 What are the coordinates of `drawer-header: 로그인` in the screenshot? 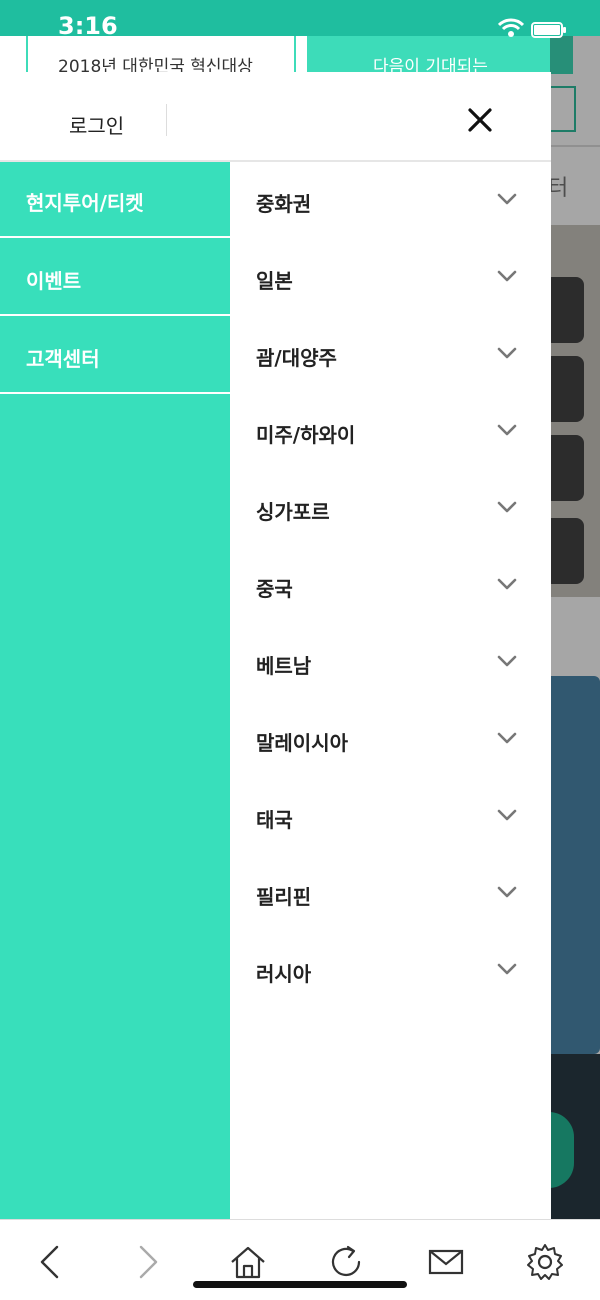 It's located at (275, 117).